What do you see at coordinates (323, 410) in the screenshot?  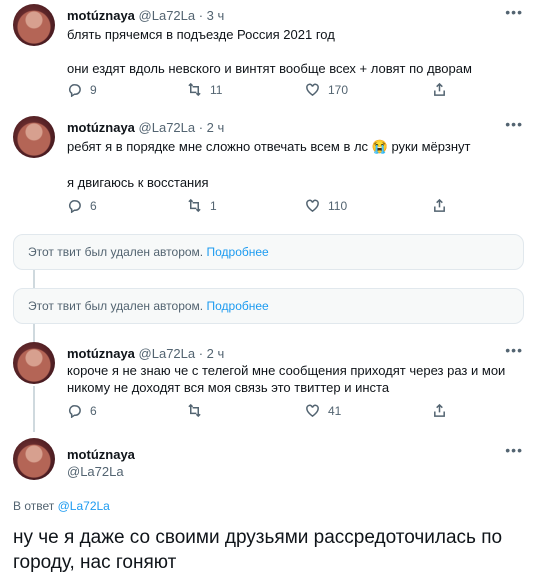 I see `like-button: 41` at bounding box center [323, 410].